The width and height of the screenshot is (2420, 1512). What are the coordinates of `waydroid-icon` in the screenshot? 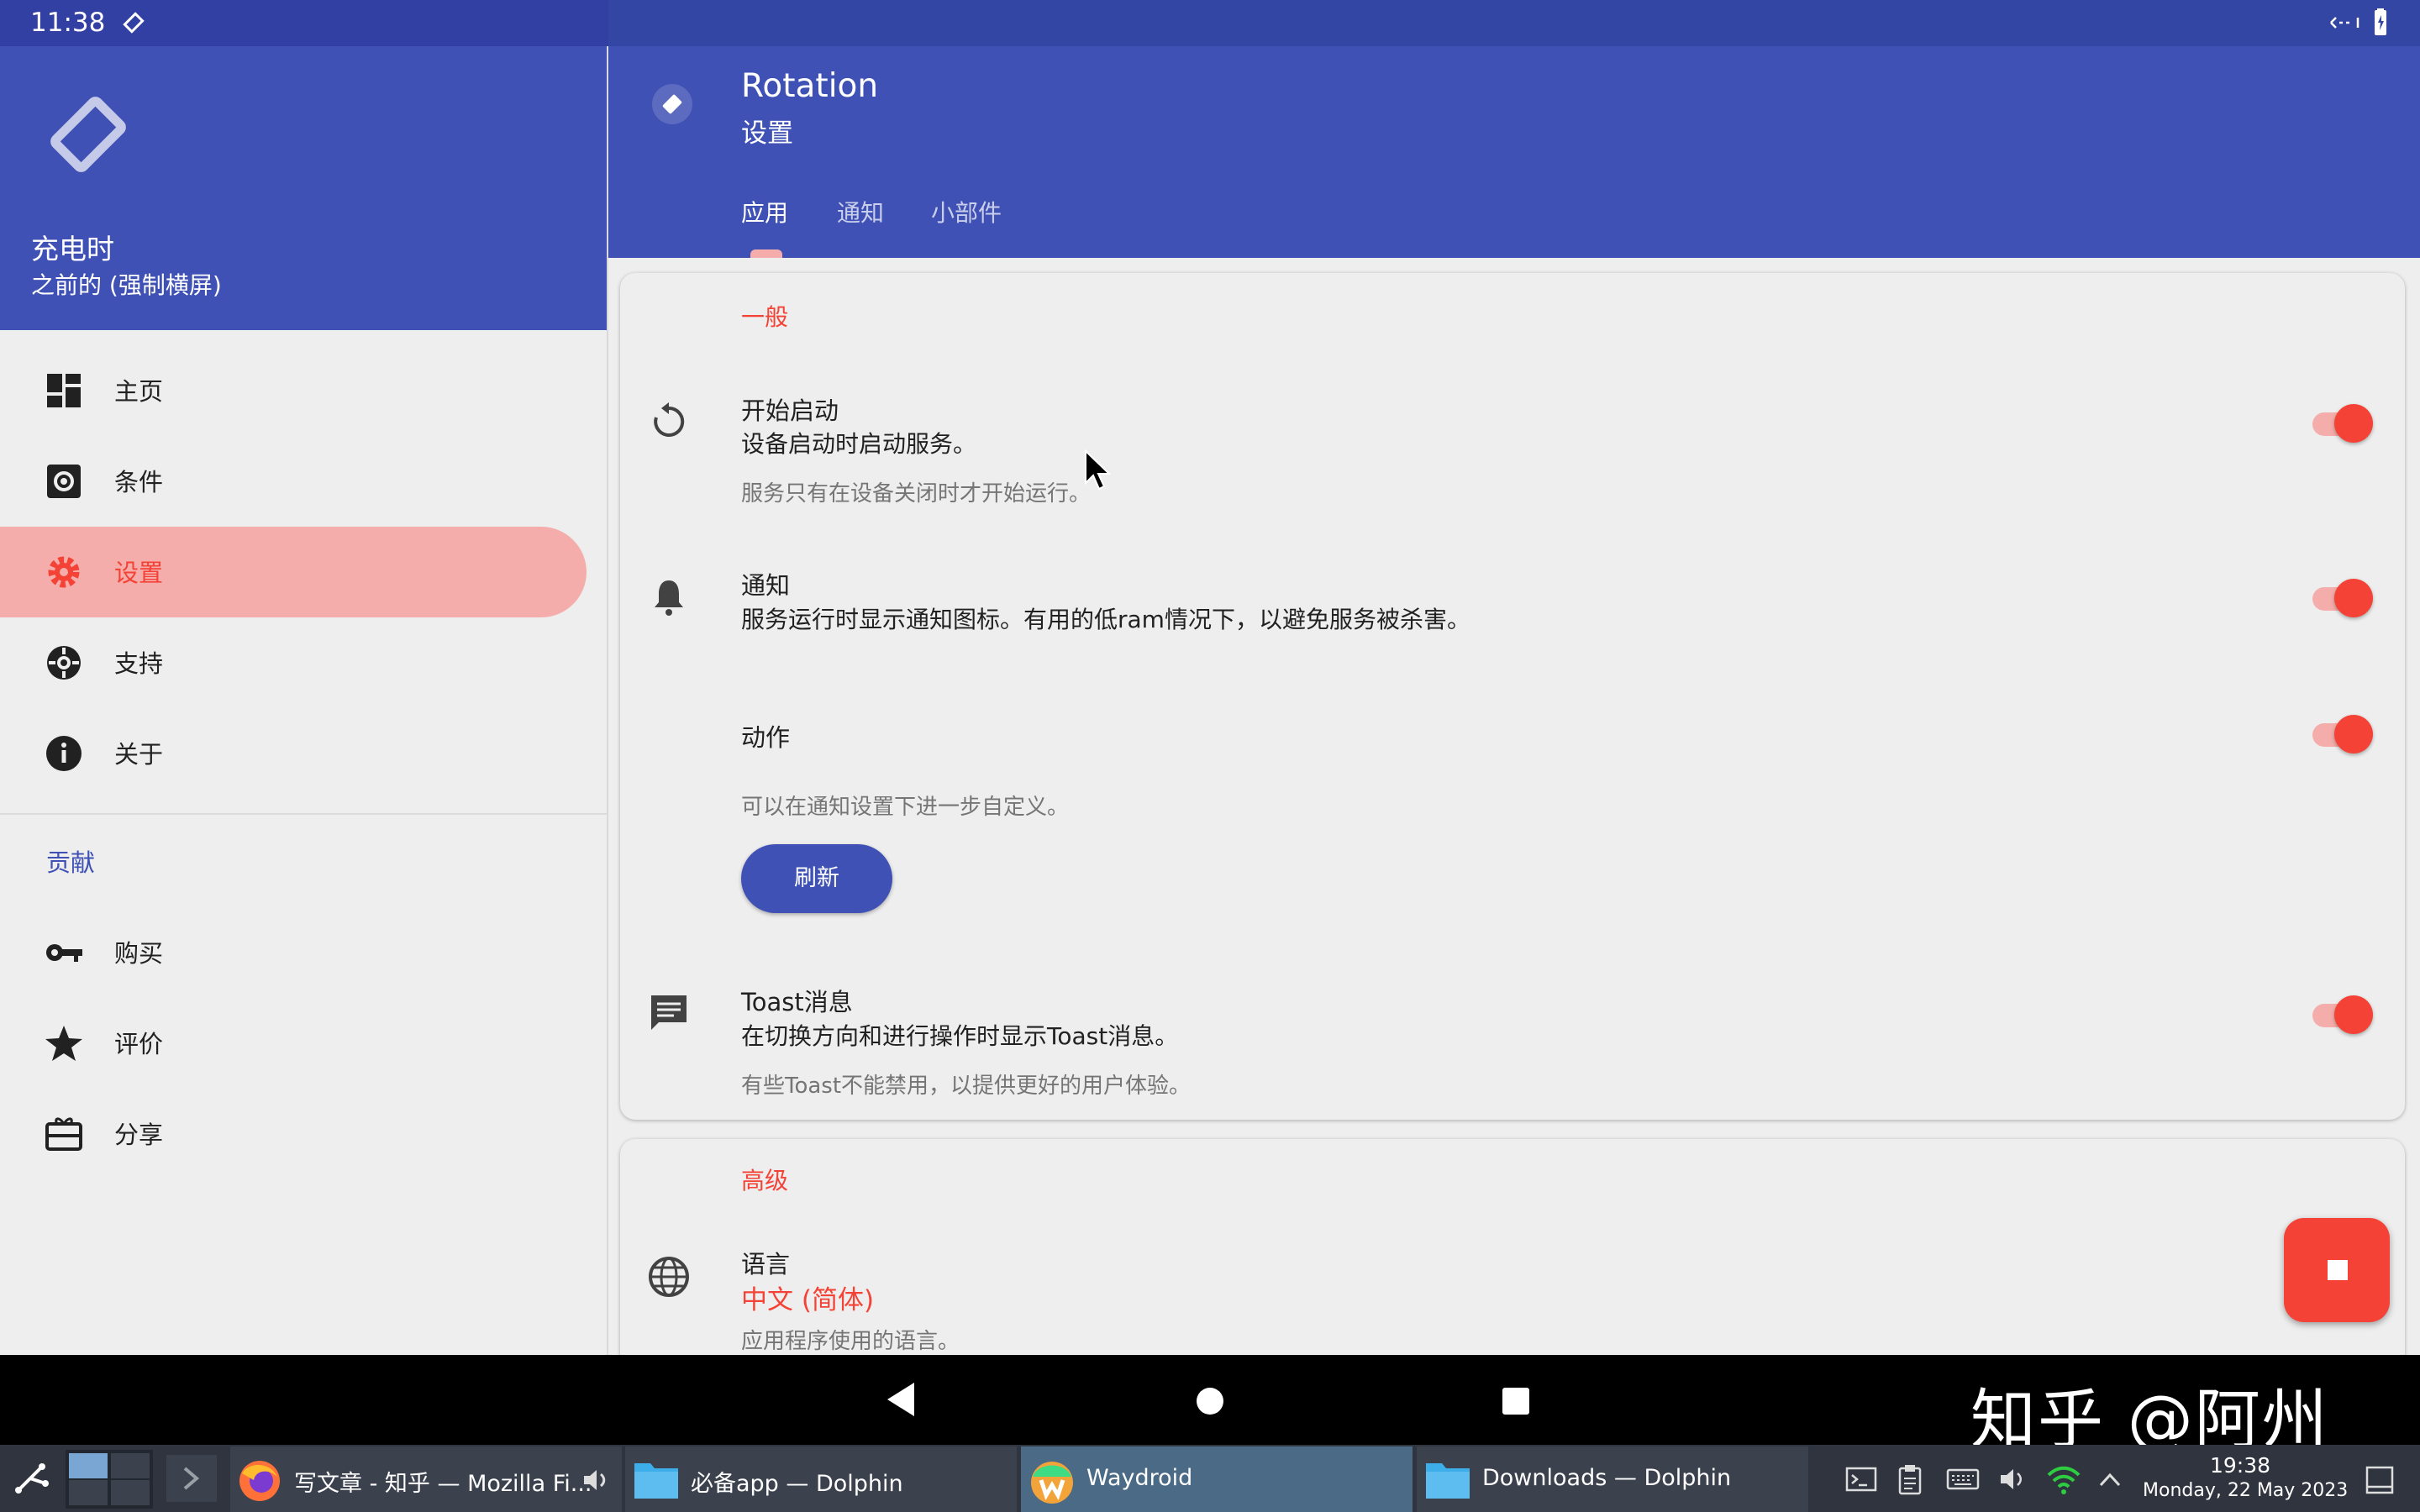 It's located at (1052, 1483).